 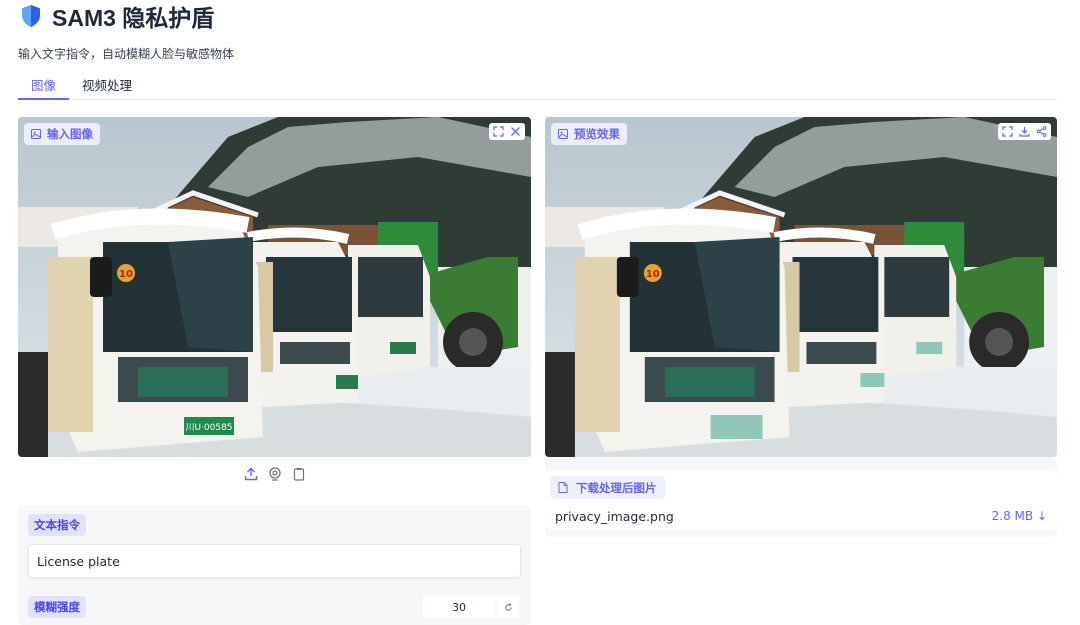 I want to click on output-image-label: 预览效果, so click(x=589, y=134).